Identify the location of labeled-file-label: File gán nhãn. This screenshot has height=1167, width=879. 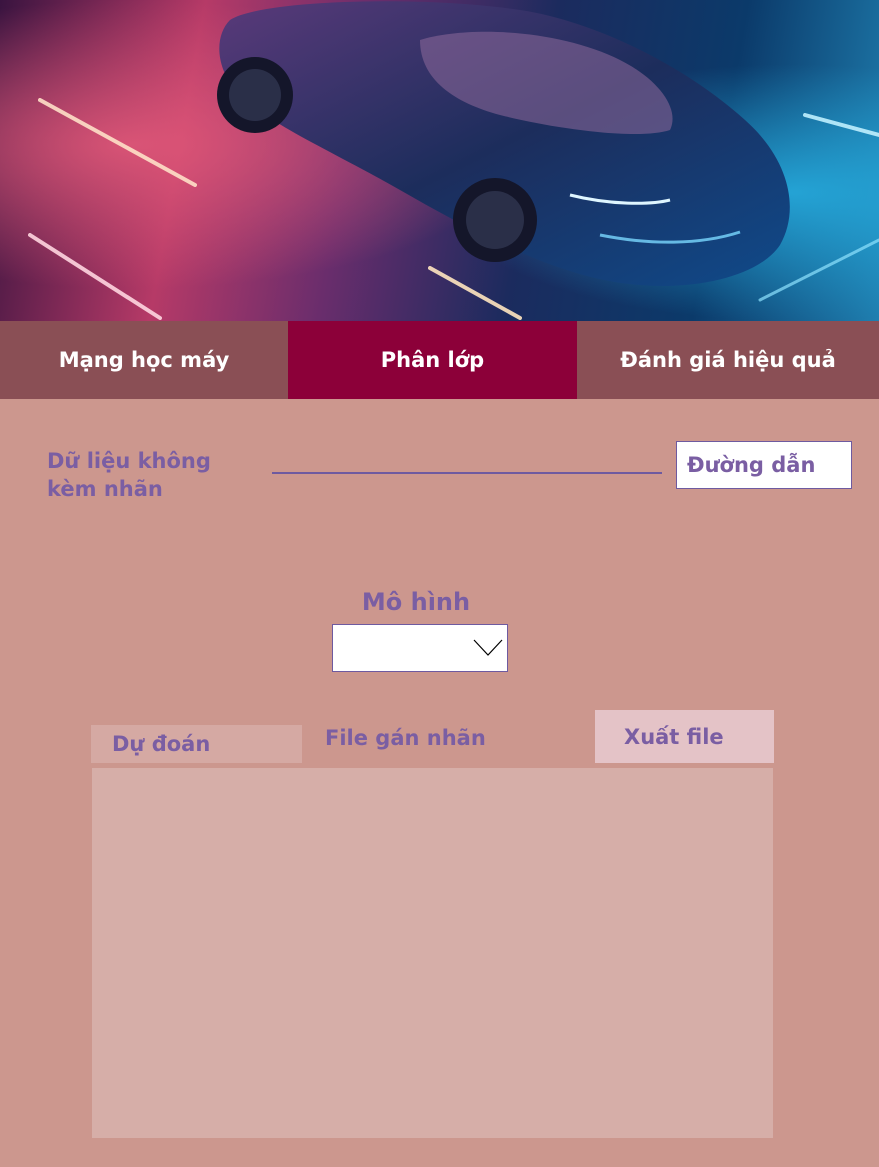
(405, 738).